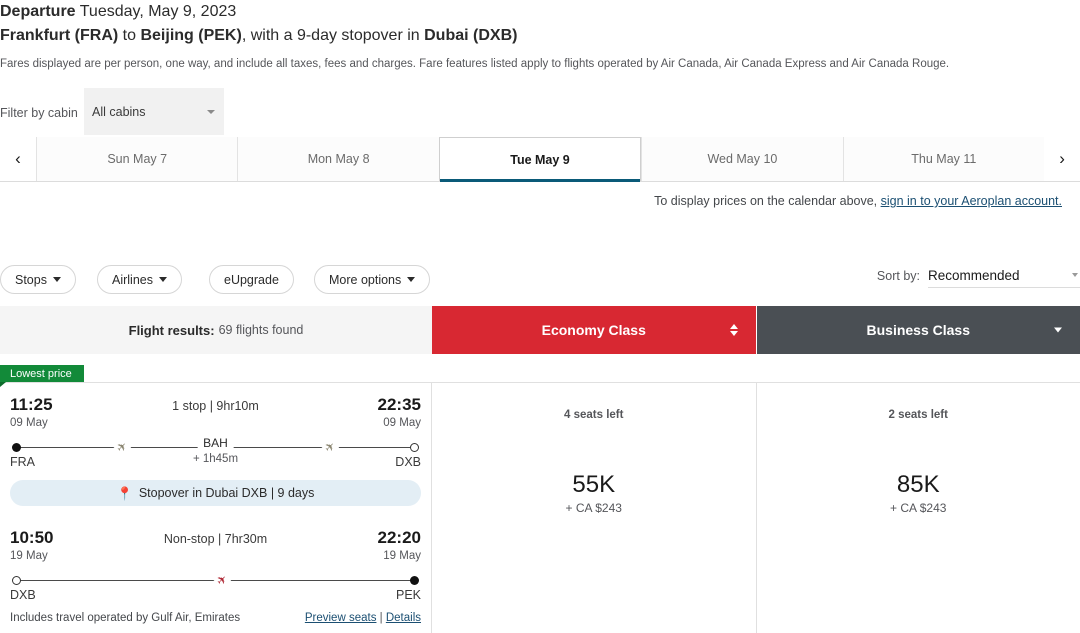 Image resolution: width=1080 pixels, height=633 pixels. I want to click on signin-link: sign in to your Aeroplan account., so click(971, 201).